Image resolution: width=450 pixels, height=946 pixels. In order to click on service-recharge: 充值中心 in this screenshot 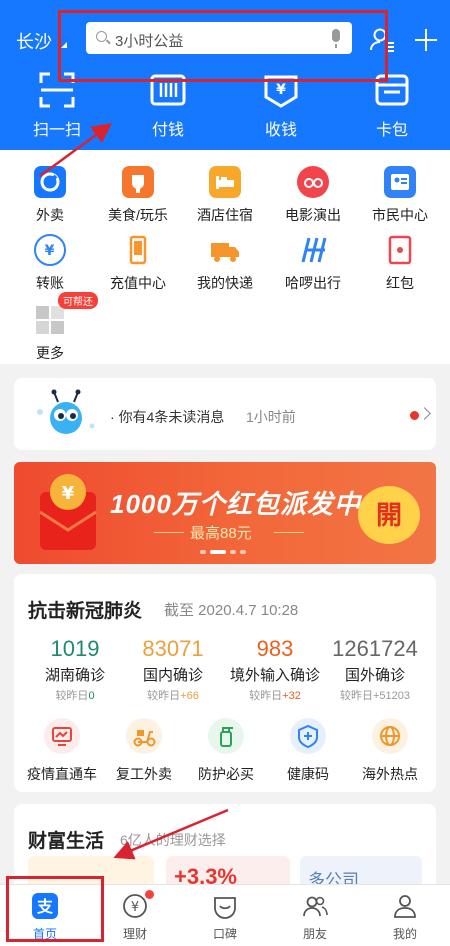, I will do `click(133, 261)`.